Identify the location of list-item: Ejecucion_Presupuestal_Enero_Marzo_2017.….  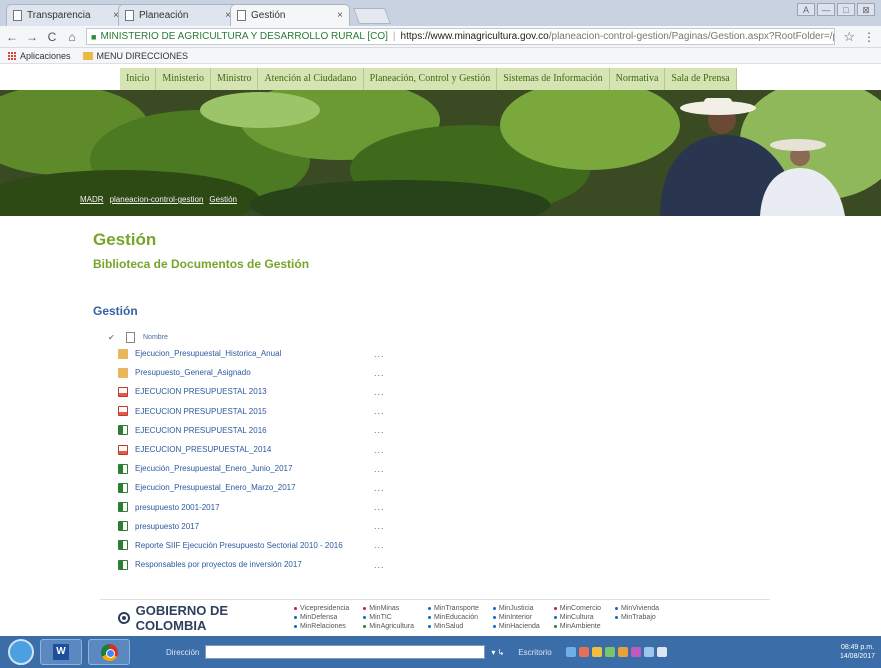
(258, 487).